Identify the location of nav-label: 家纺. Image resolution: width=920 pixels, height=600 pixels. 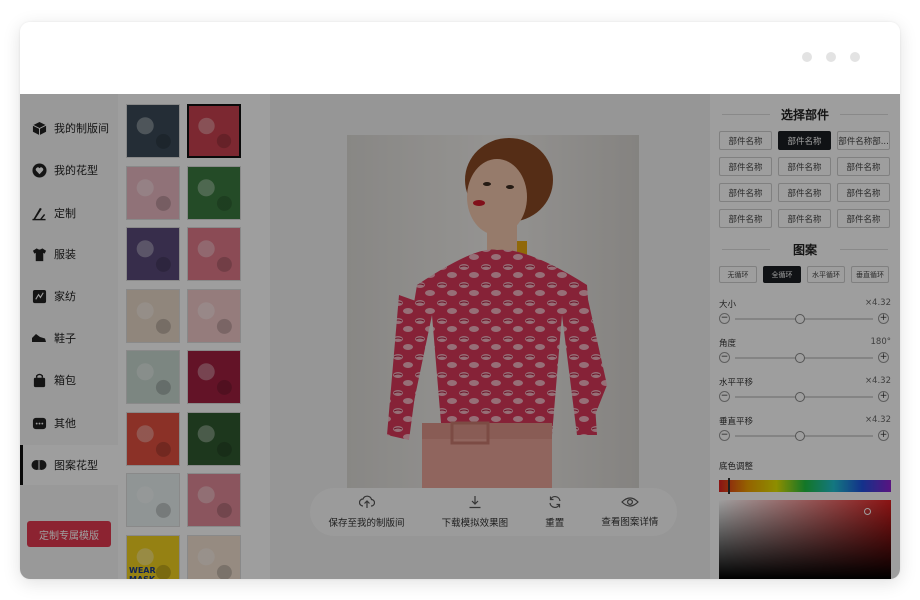
(65, 296).